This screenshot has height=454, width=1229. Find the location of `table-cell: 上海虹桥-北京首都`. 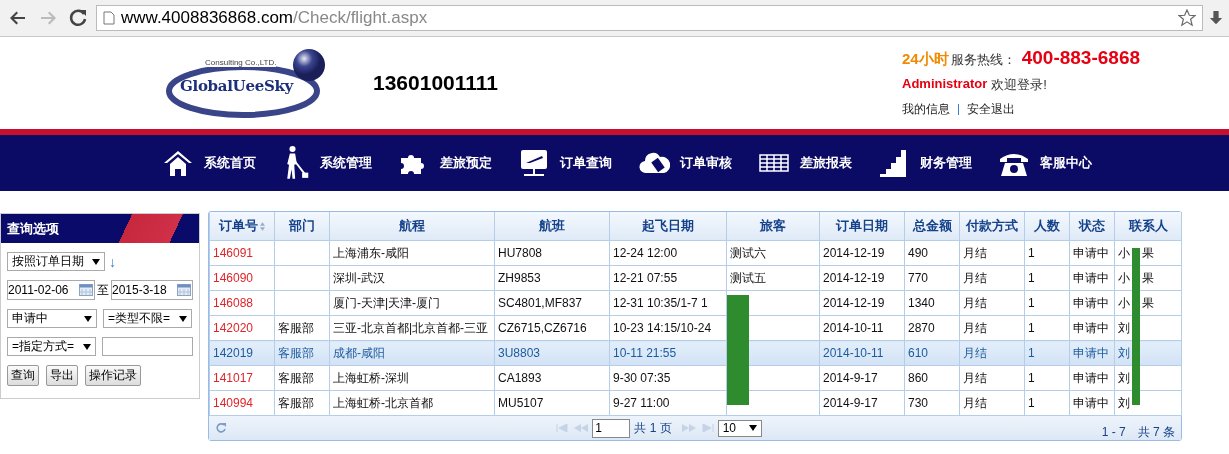

table-cell: 上海虹桥-北京首都 is located at coordinates (412, 403).